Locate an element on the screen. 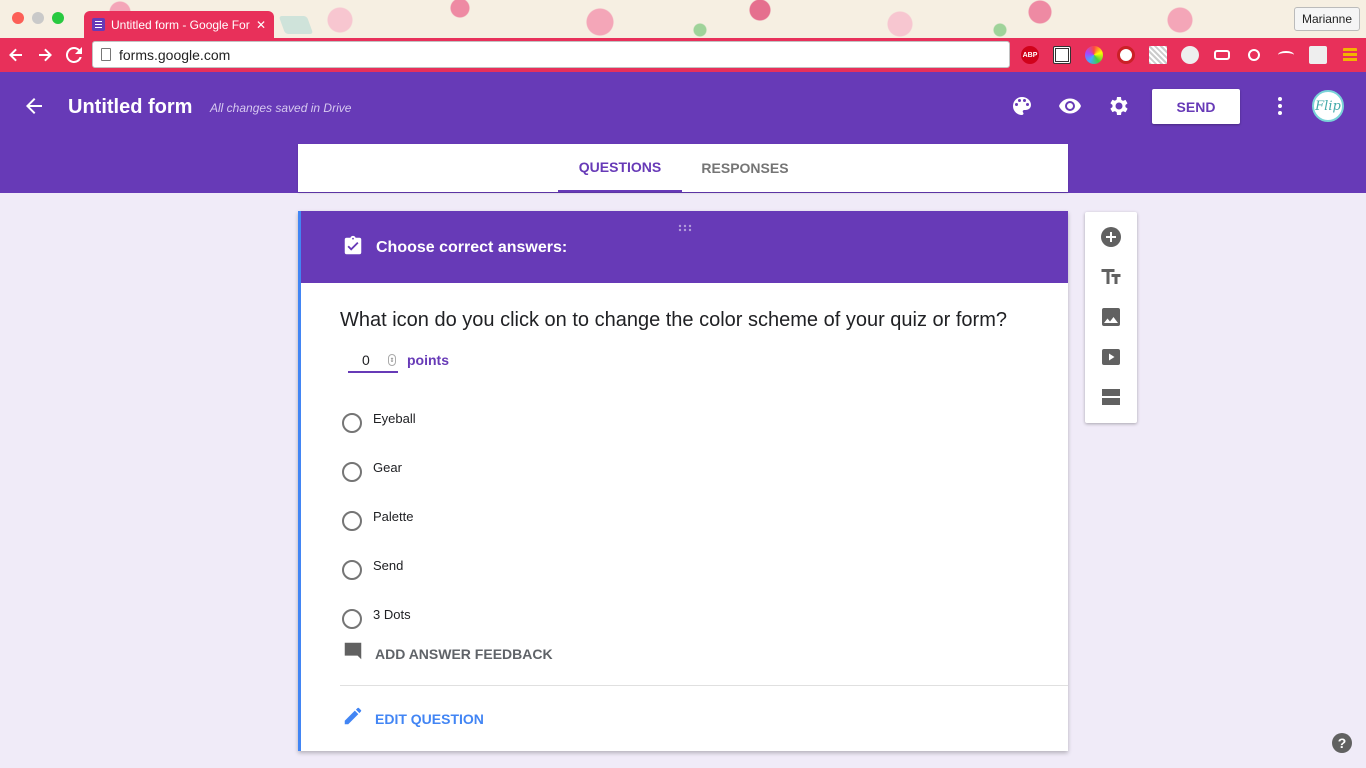 The width and height of the screenshot is (1366, 768). tab-title: Untitled form - Google Forms is located at coordinates (180, 24).